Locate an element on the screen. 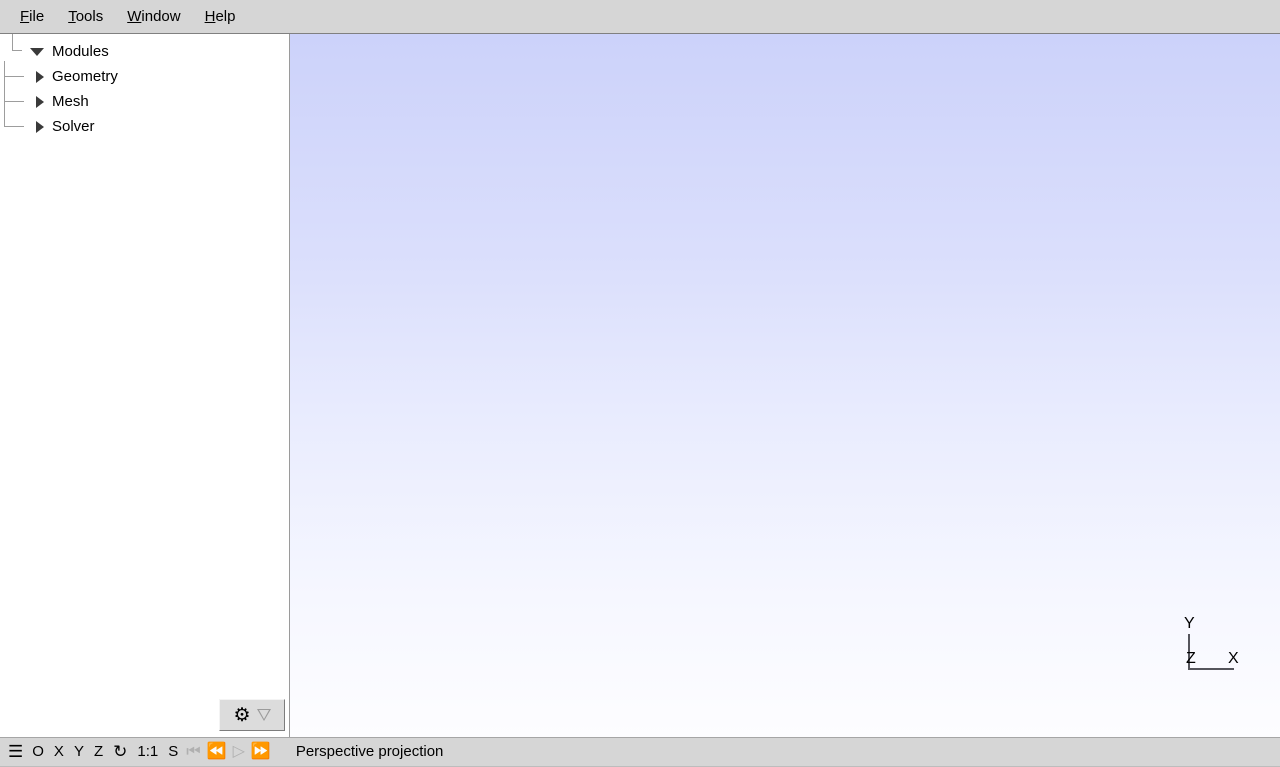 This screenshot has width=1280, height=767. tree-item-modules: Modules is located at coordinates (144, 49).